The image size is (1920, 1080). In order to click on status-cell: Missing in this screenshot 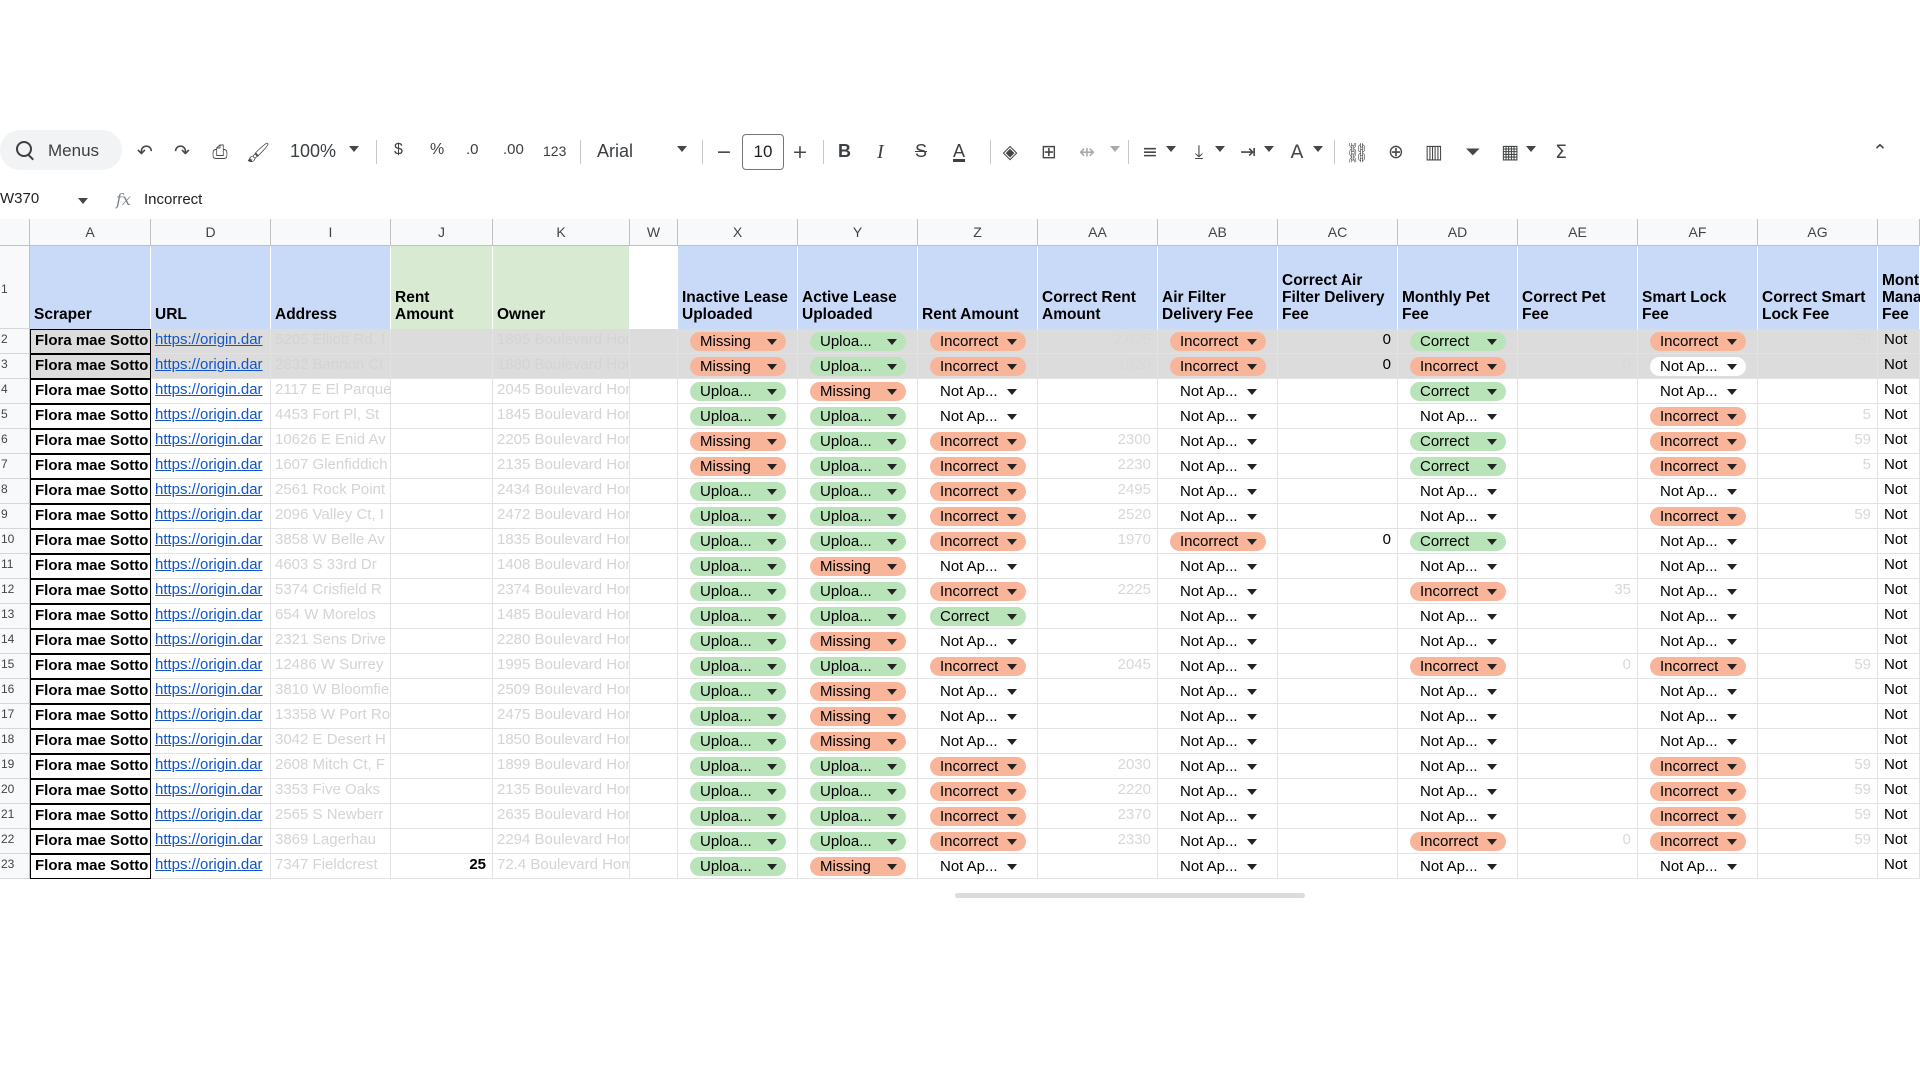, I will do `click(858, 716)`.